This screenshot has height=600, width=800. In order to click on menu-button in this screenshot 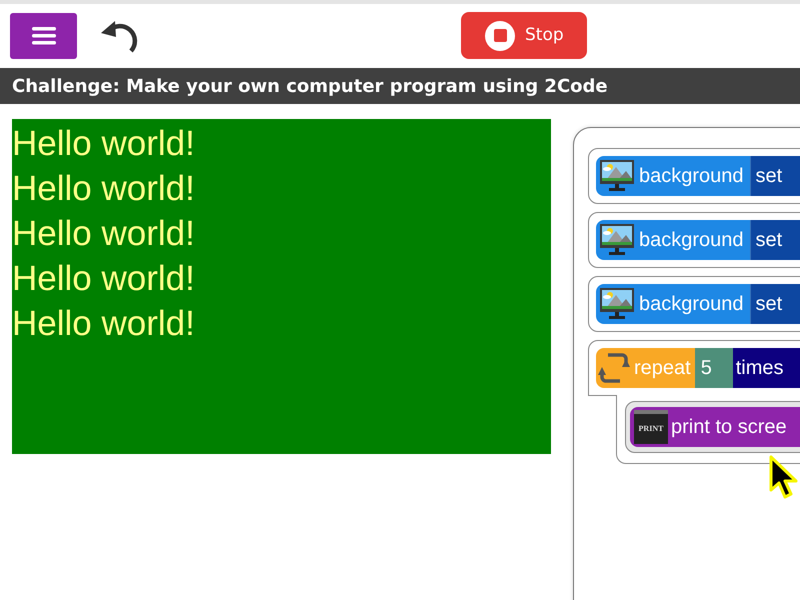, I will do `click(43, 36)`.